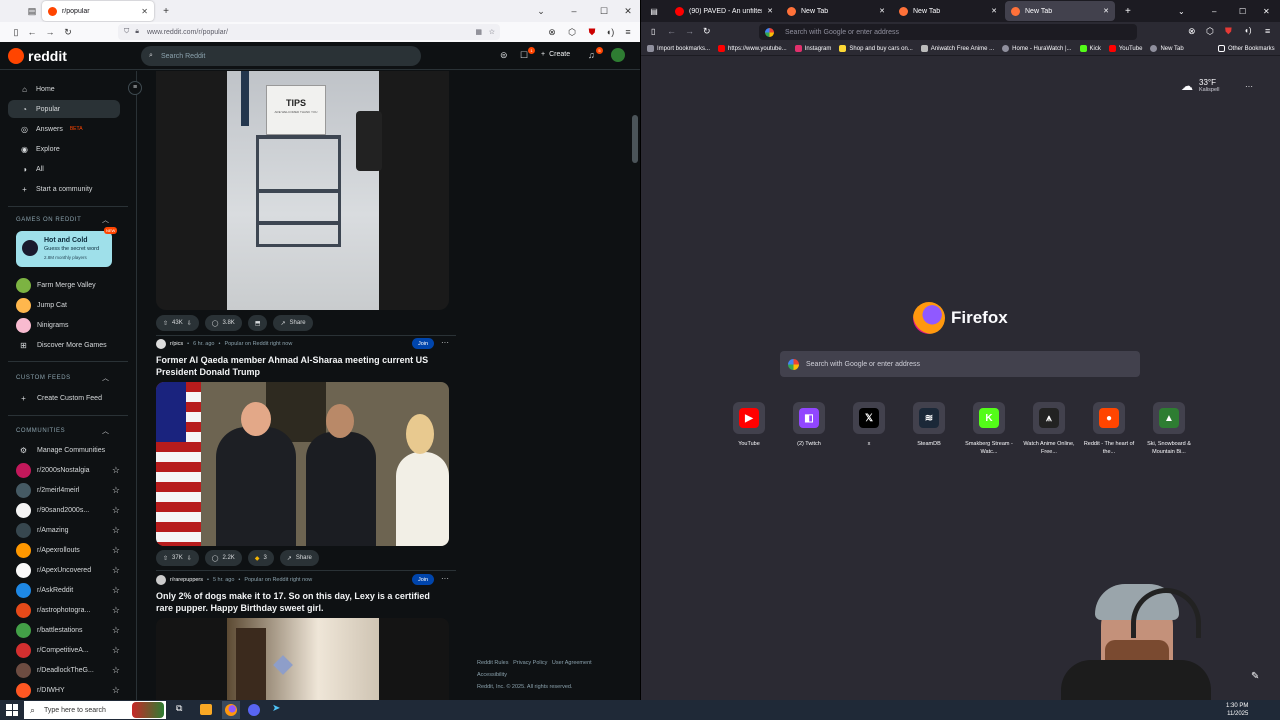 Image resolution: width=1280 pixels, height=720 pixels. I want to click on game-jump-cat: Jump Cat, so click(66, 305).